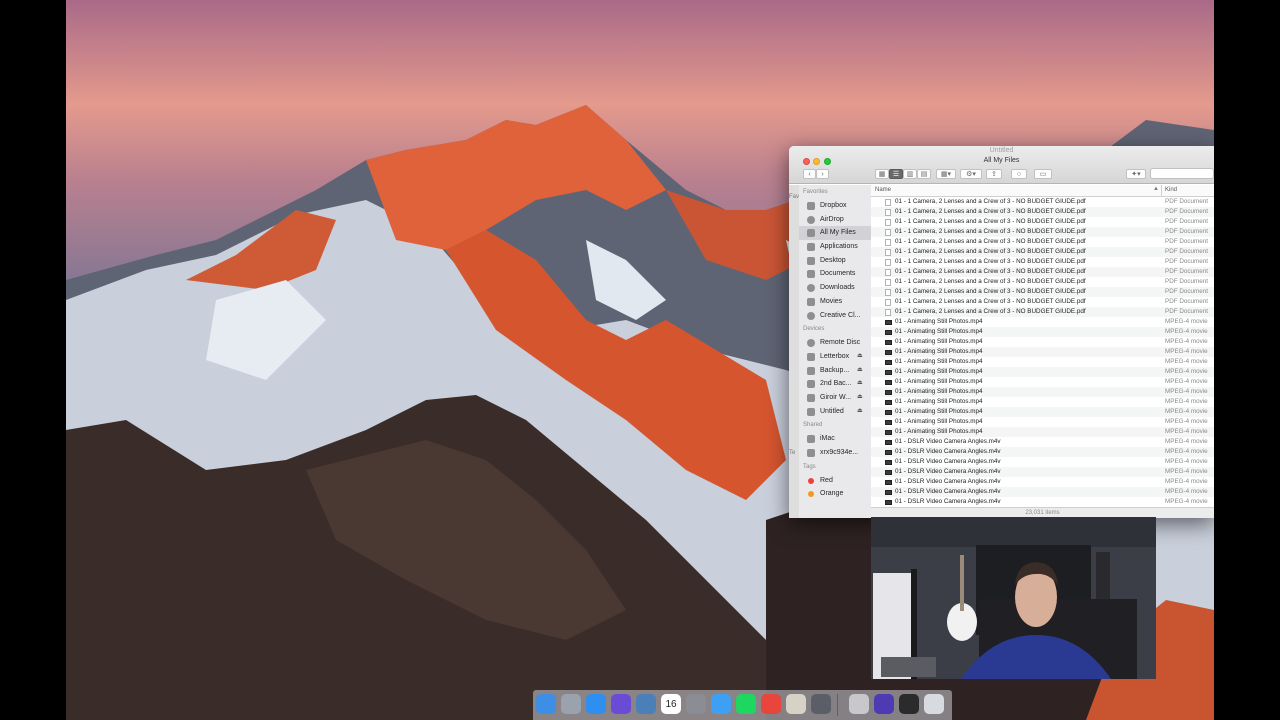 This screenshot has height=720, width=1280. Describe the element at coordinates (884, 704) in the screenshot. I see `imovie-stars-icon` at that location.